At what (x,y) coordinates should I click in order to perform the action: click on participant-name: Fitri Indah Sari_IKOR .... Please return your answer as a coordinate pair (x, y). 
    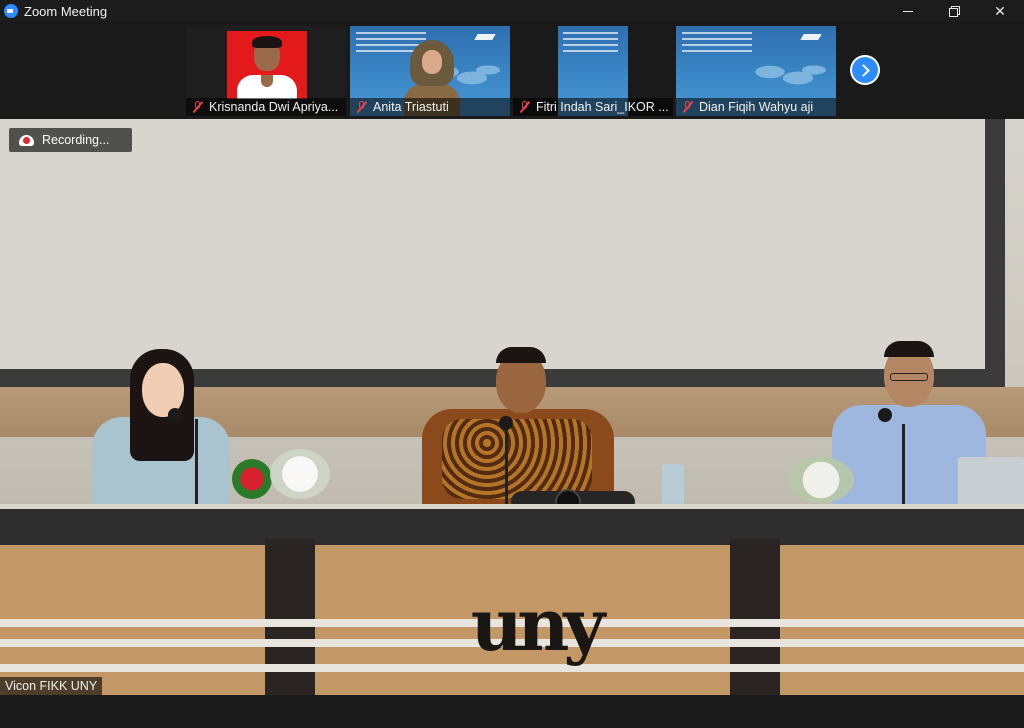
    Looking at the image, I should click on (602, 107).